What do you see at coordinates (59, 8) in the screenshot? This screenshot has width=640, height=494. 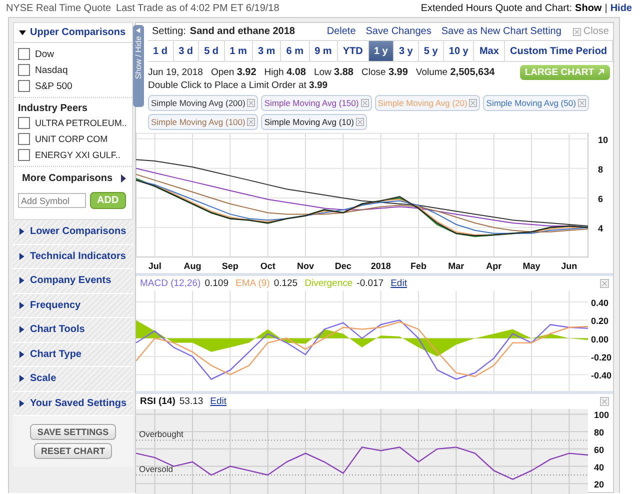 I see `quote-source: NYSE Real Time Quote` at bounding box center [59, 8].